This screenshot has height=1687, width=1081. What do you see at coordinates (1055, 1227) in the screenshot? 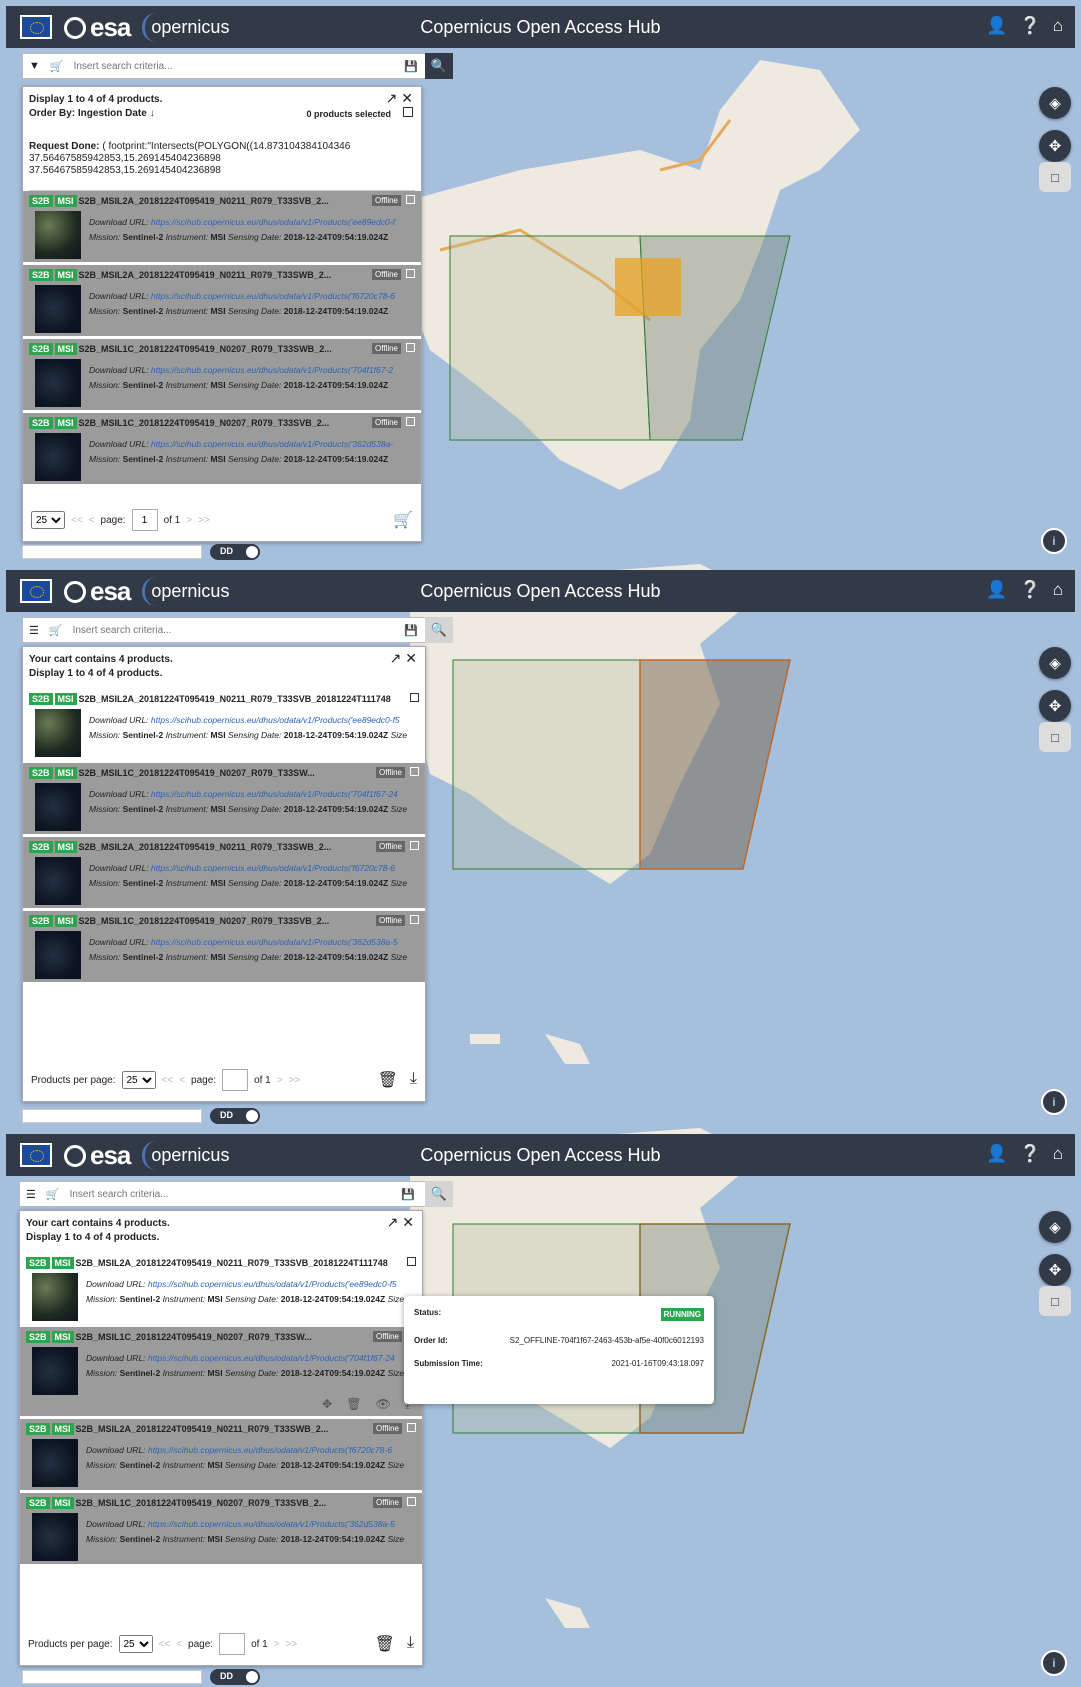
I see `layers-icon: ◈` at bounding box center [1055, 1227].